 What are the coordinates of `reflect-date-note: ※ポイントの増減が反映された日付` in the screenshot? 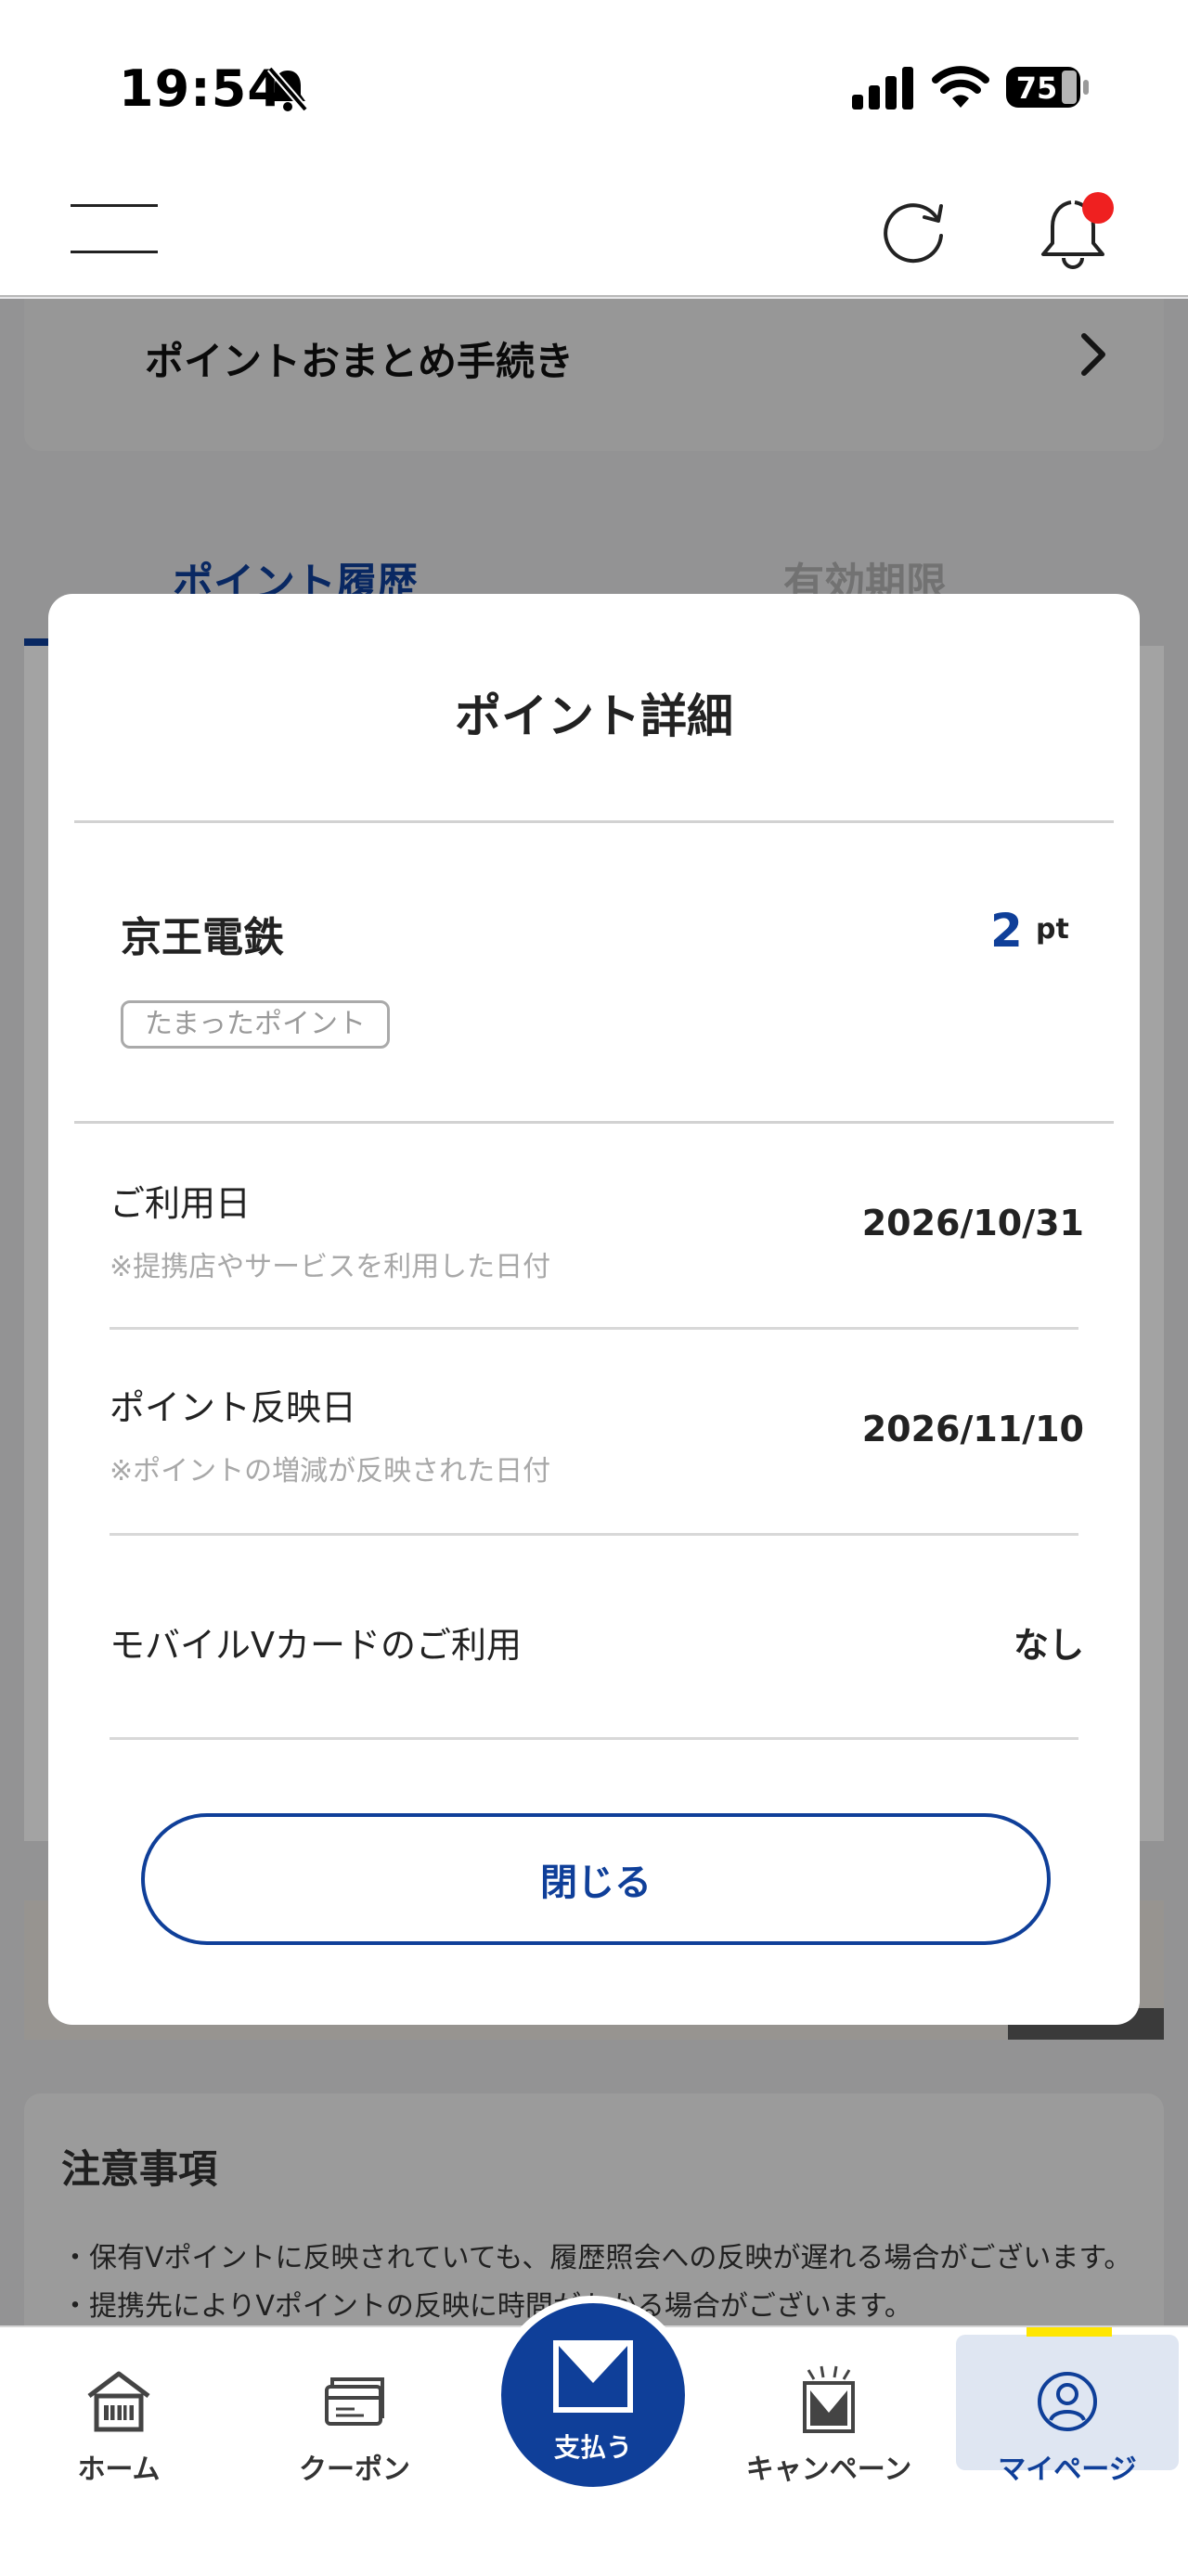 It's located at (330, 1471).